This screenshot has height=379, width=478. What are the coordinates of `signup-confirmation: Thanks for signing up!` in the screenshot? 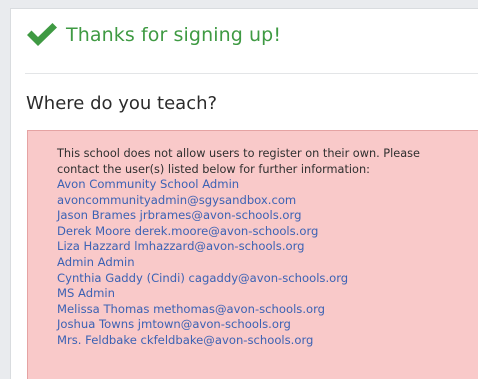 It's located at (153, 35).